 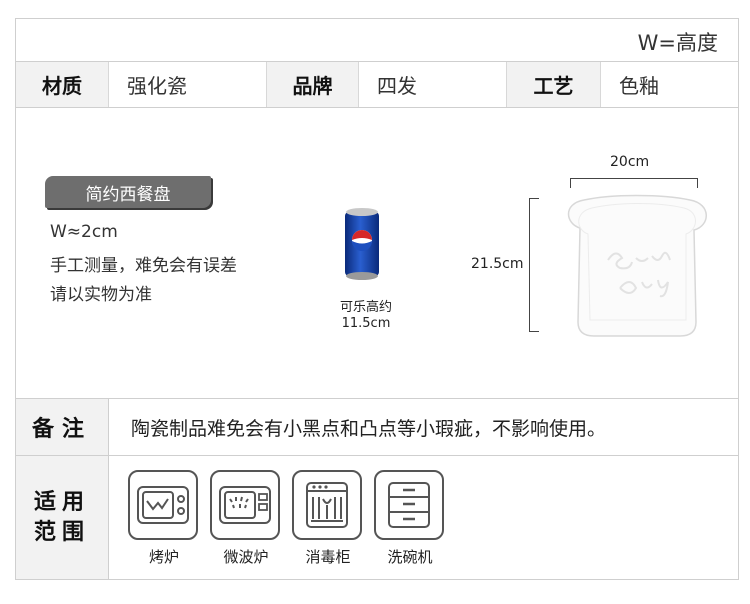 What do you see at coordinates (245, 505) in the screenshot?
I see `microwave-icon` at bounding box center [245, 505].